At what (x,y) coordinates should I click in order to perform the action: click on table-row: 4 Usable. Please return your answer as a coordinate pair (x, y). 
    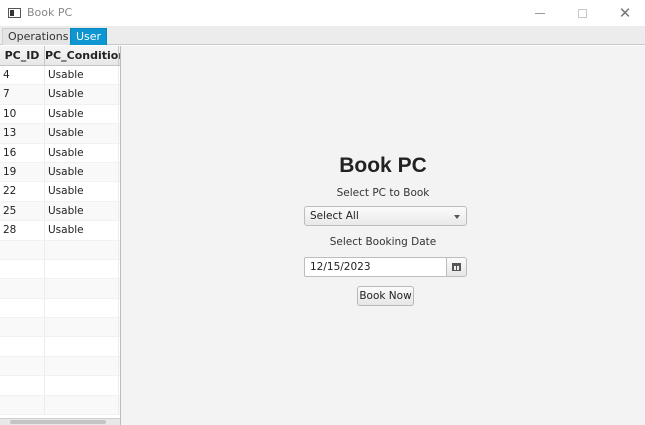
    Looking at the image, I should click on (60, 76).